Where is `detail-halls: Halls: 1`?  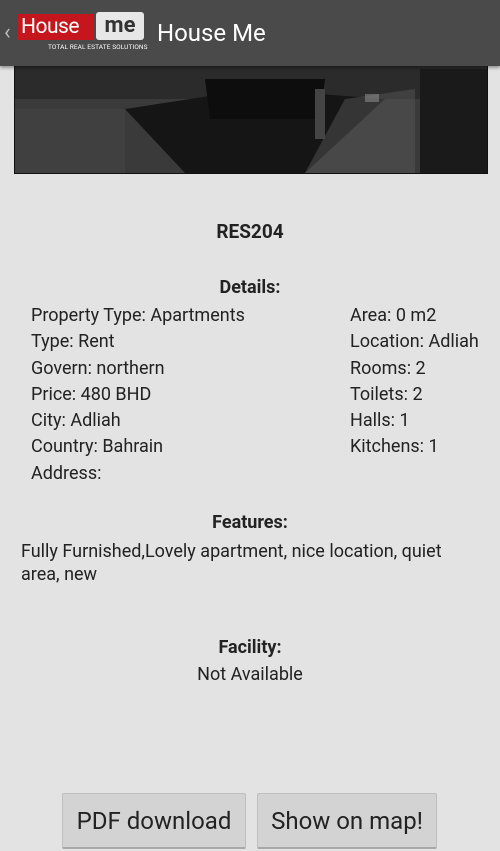 detail-halls: Halls: 1 is located at coordinates (380, 421).